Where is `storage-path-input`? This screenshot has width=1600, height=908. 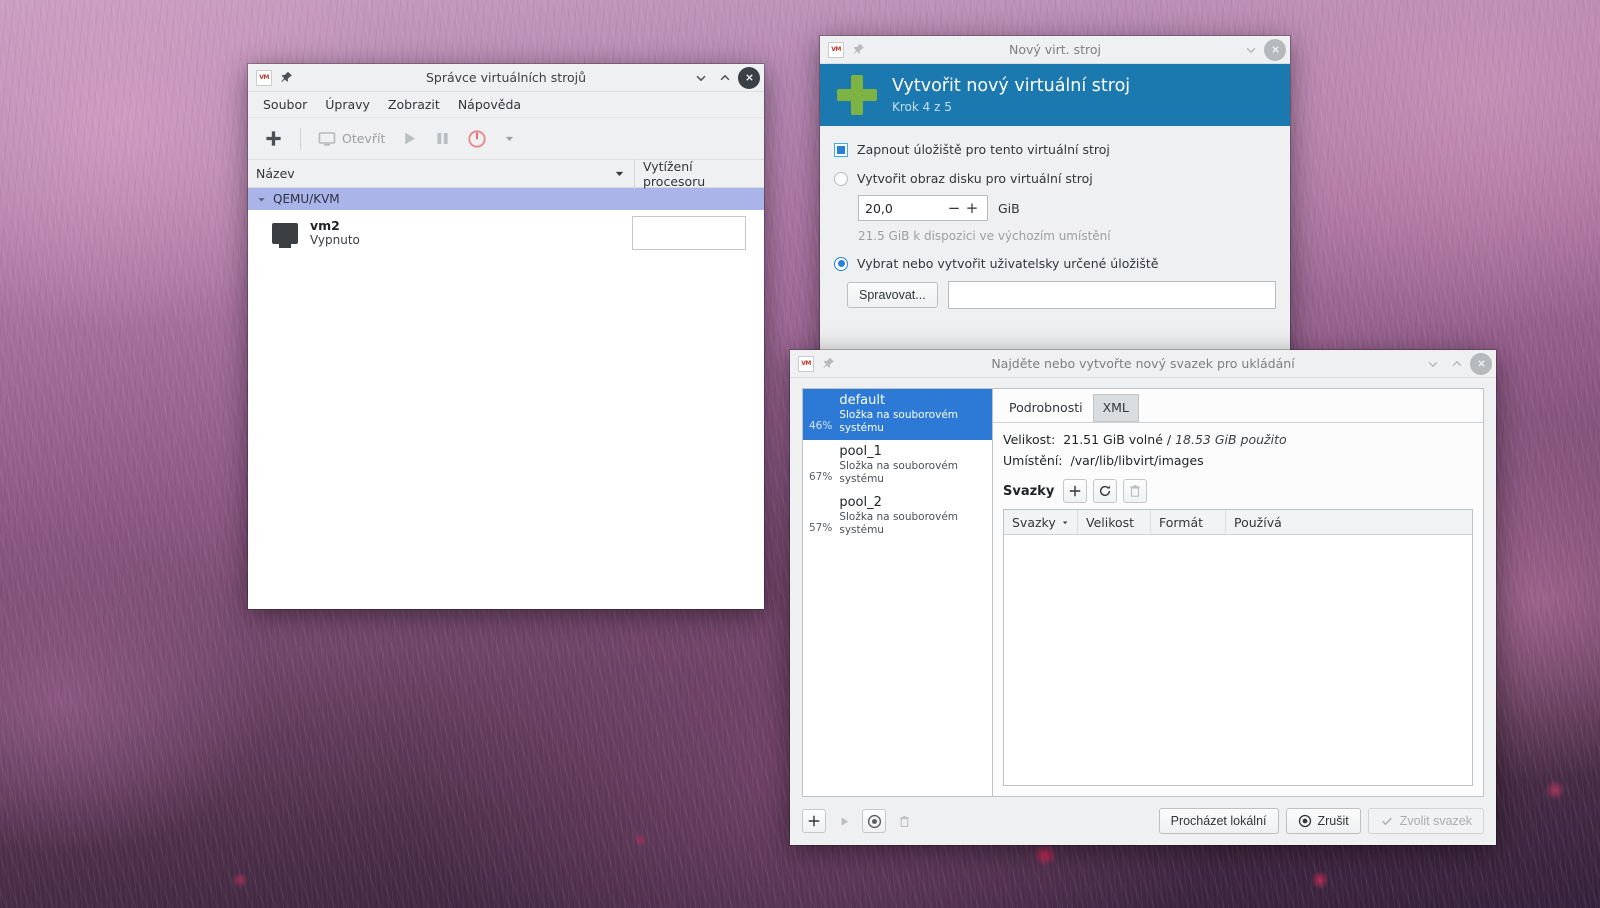
storage-path-input is located at coordinates (1111, 295).